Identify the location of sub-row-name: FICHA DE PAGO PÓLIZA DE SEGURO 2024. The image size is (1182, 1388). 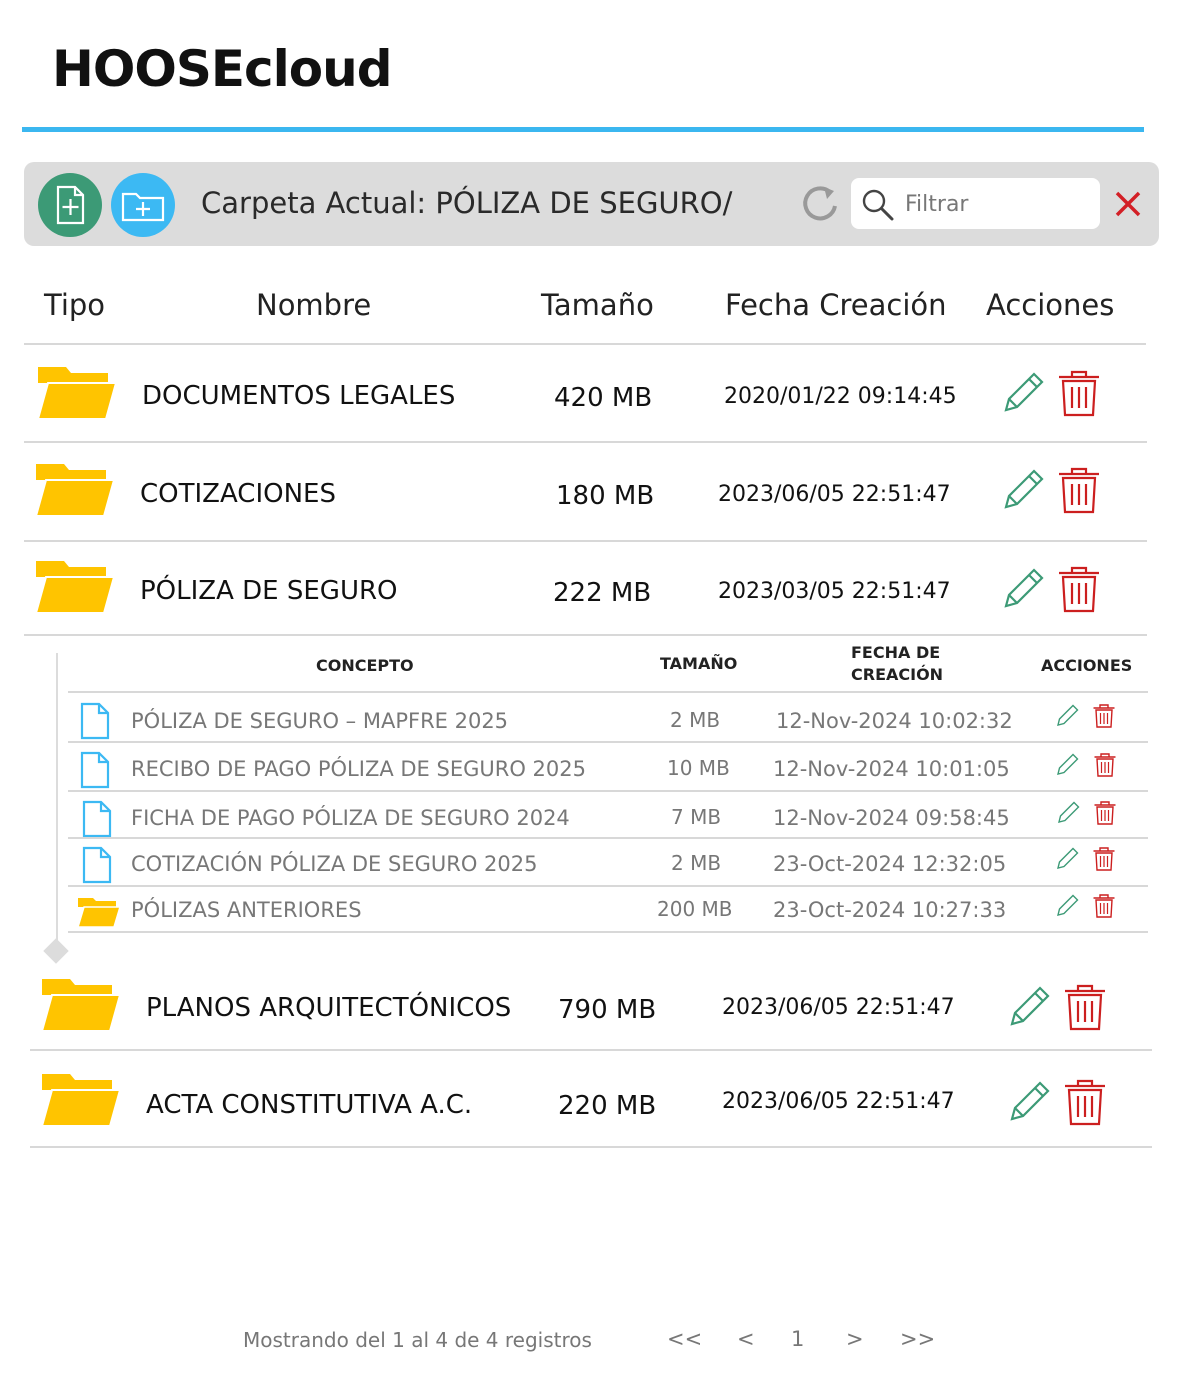
(350, 818).